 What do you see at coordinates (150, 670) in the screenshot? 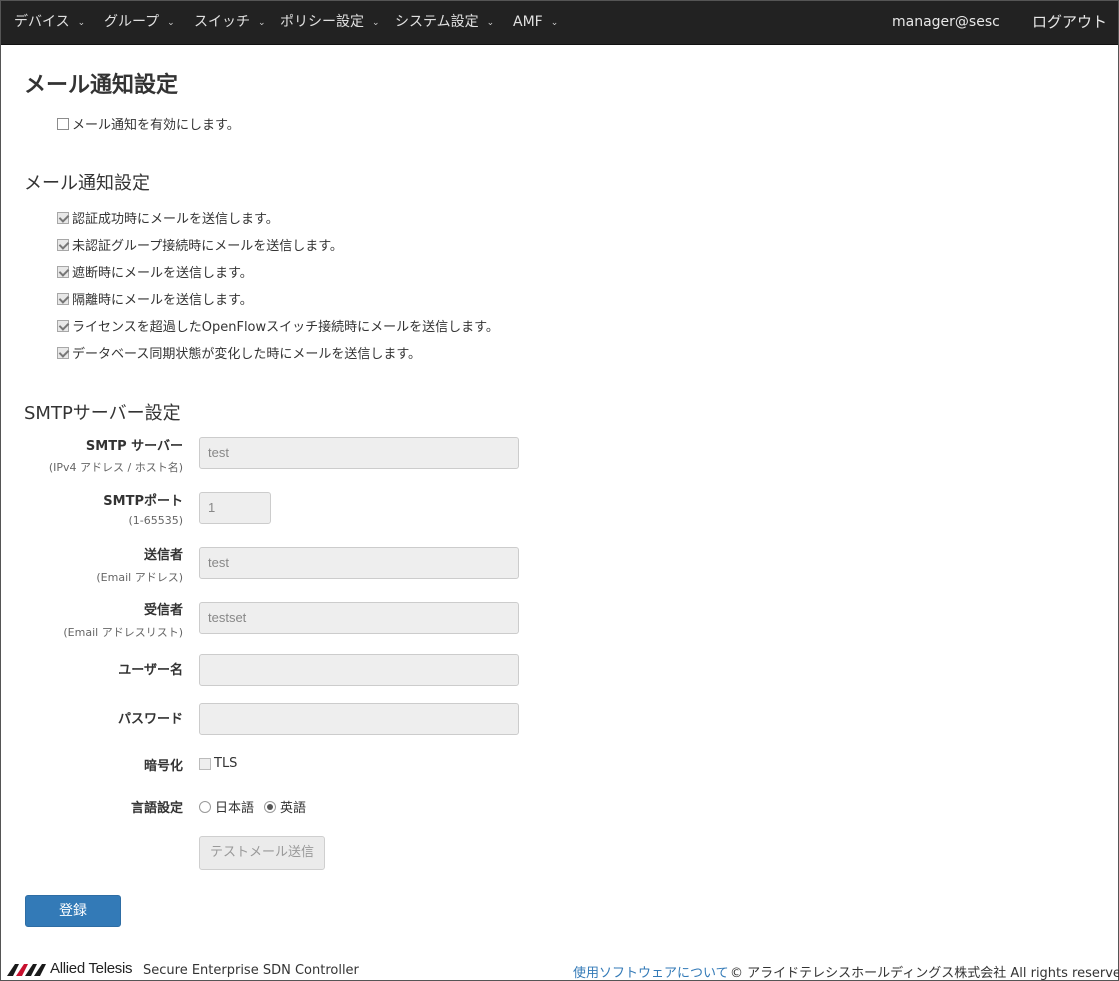
I see `username-label: ユーザー名` at bounding box center [150, 670].